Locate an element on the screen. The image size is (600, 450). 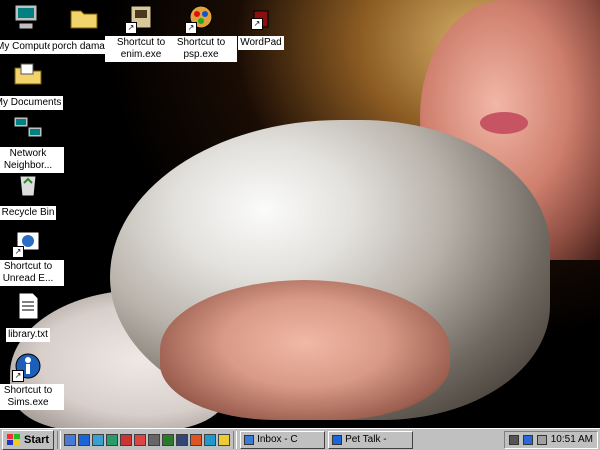
smiley-icon is located at coordinates (224, 439).